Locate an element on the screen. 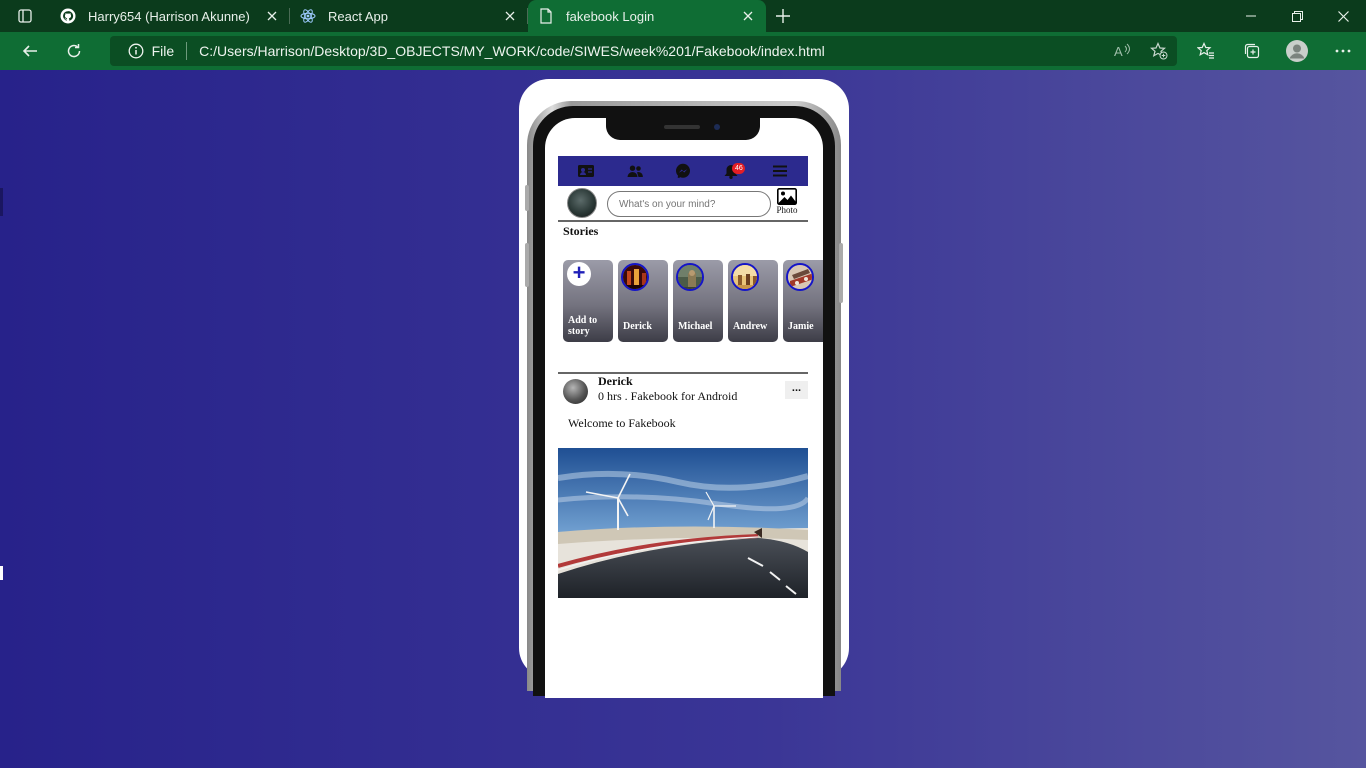 Image resolution: width=1366 pixels, height=768 pixels. tab-title: React App is located at coordinates (358, 16).